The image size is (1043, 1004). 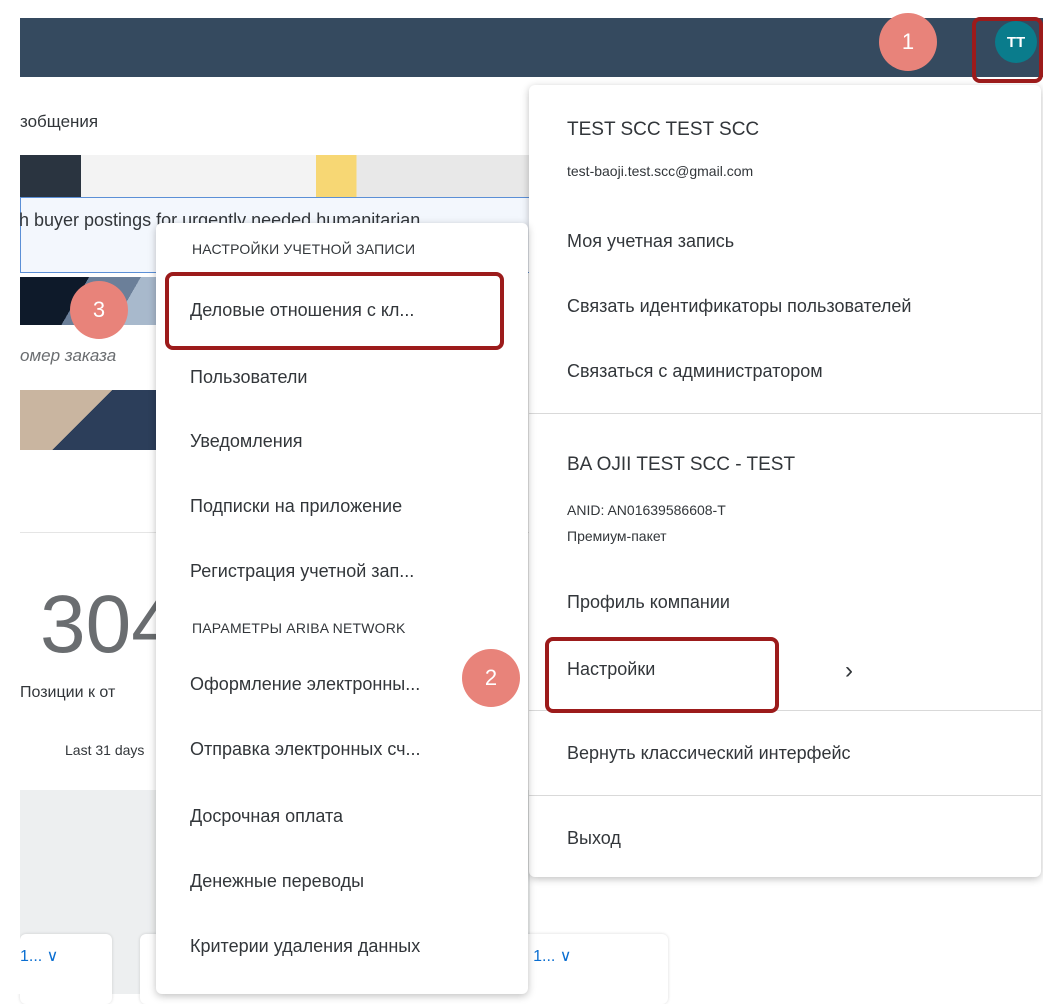 What do you see at coordinates (246, 441) in the screenshot?
I see `menu-item-notifications: Уведомления` at bounding box center [246, 441].